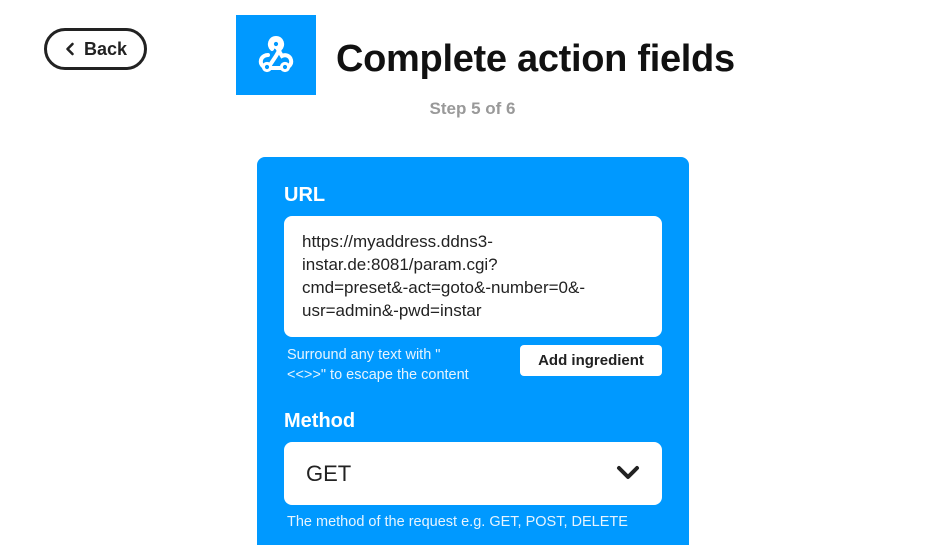 This screenshot has width=943, height=545. What do you see at coordinates (70, 49) in the screenshot?
I see `chevron-left-icon` at bounding box center [70, 49].